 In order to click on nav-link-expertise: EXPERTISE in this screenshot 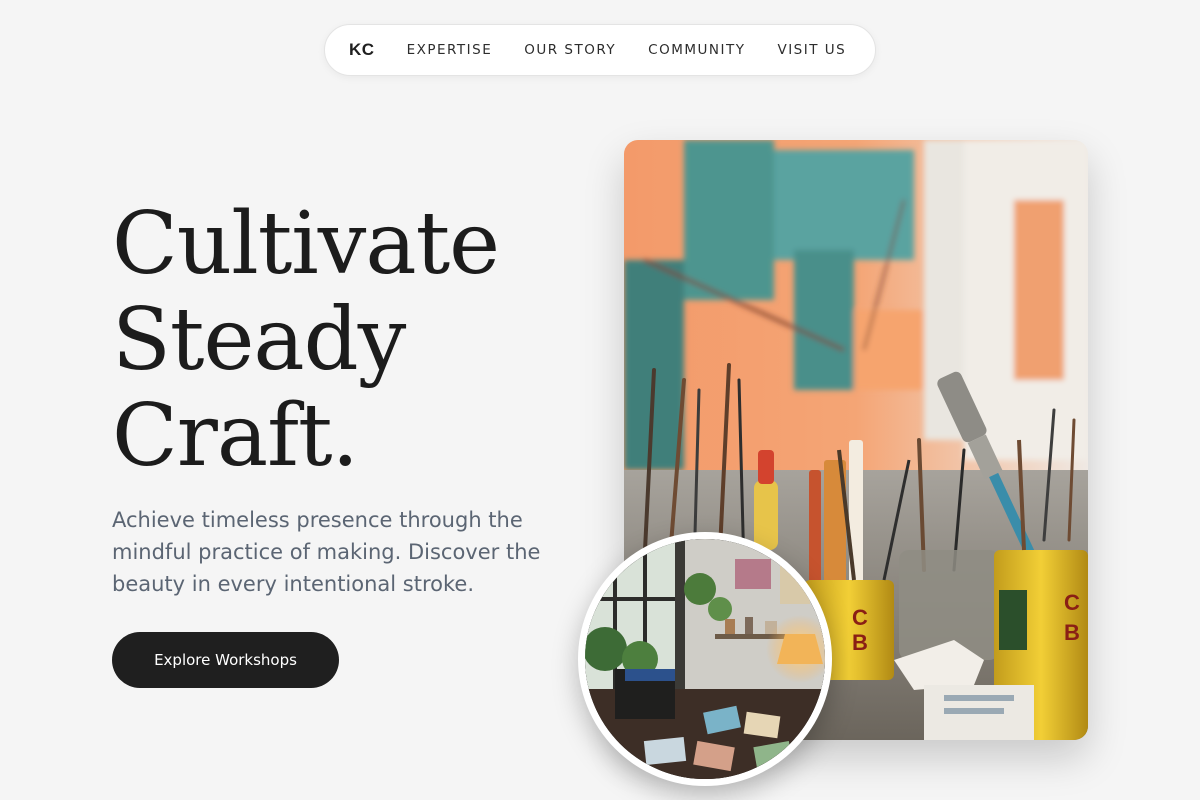, I will do `click(450, 50)`.